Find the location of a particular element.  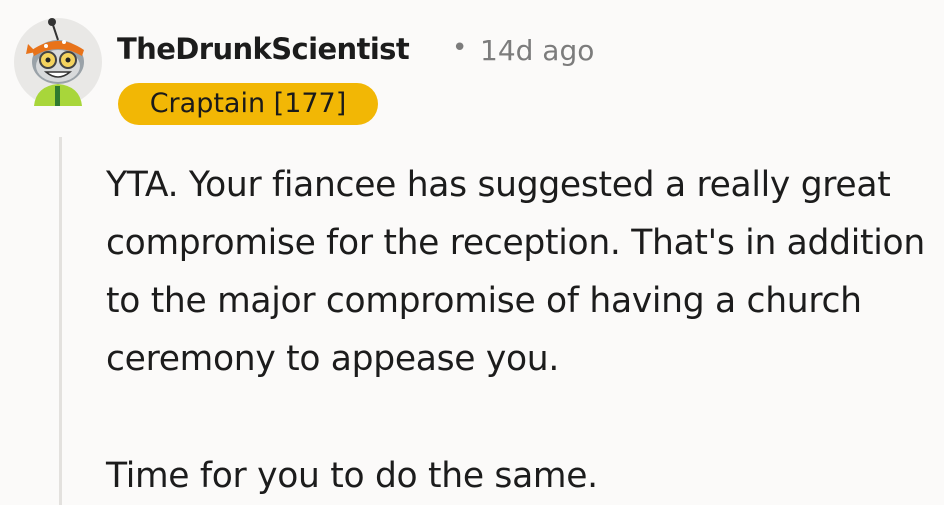

user-flair-badge: Craptain [177] is located at coordinates (248, 104).